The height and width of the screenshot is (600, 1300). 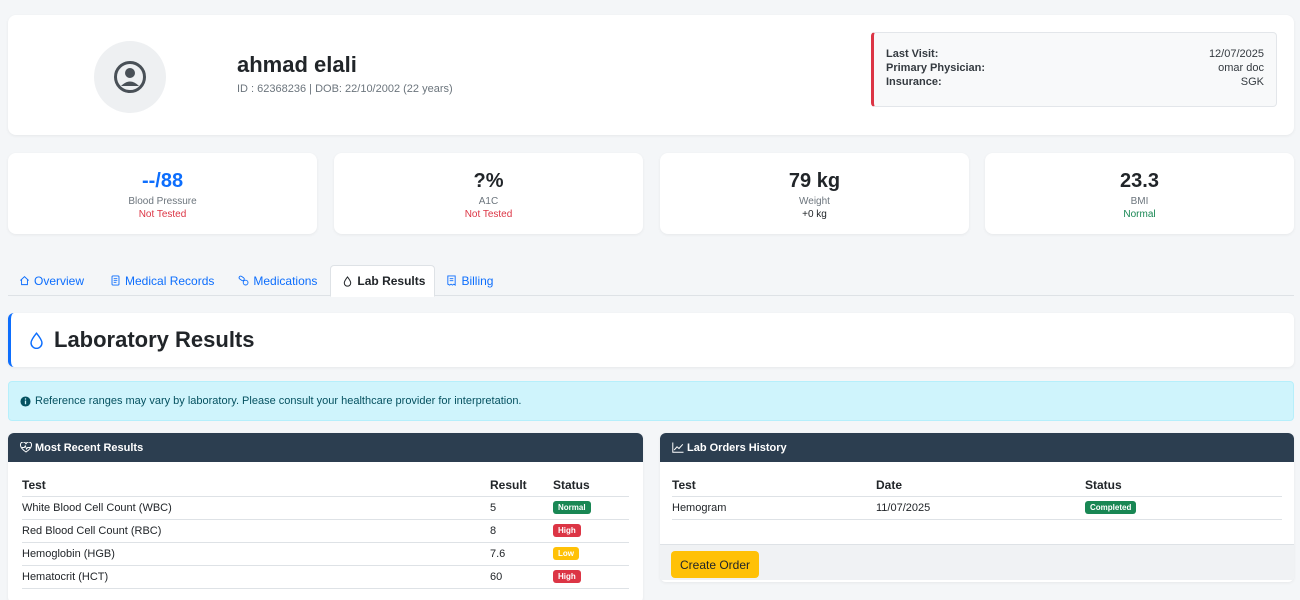 What do you see at coordinates (452, 280) in the screenshot?
I see `receipt-icon` at bounding box center [452, 280].